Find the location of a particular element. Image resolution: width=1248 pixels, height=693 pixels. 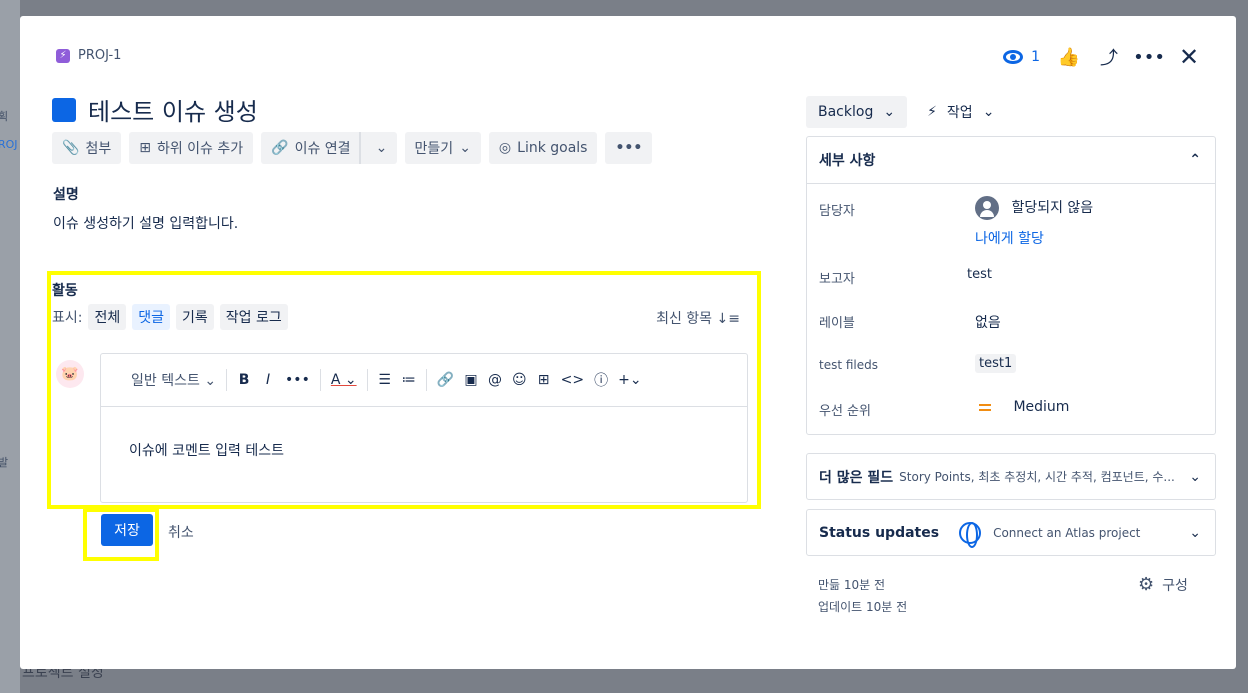

text-color-icon: A ⌄ is located at coordinates (344, 380).